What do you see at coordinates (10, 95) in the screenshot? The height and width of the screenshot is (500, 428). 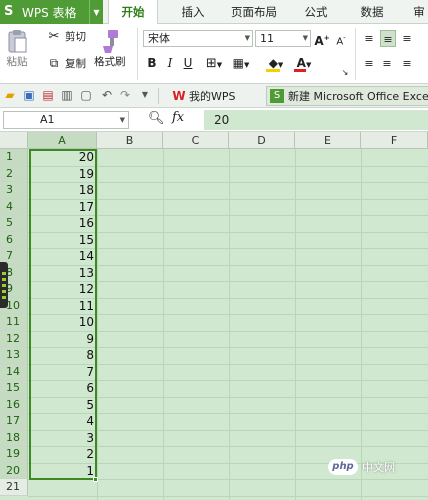 I see `open-folder-icon: ▰` at bounding box center [10, 95].